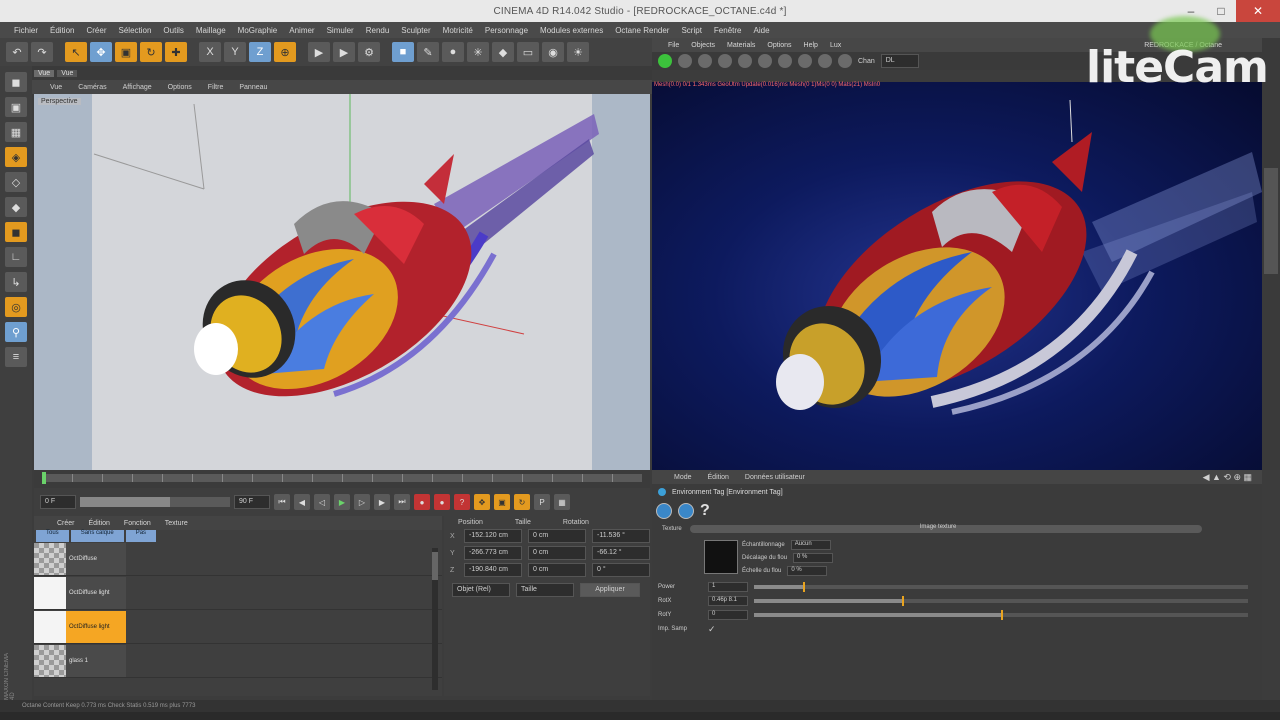 This screenshot has height=720, width=1280. I want to click on object-mode-dropdown: Objet (Rel), so click(481, 590).